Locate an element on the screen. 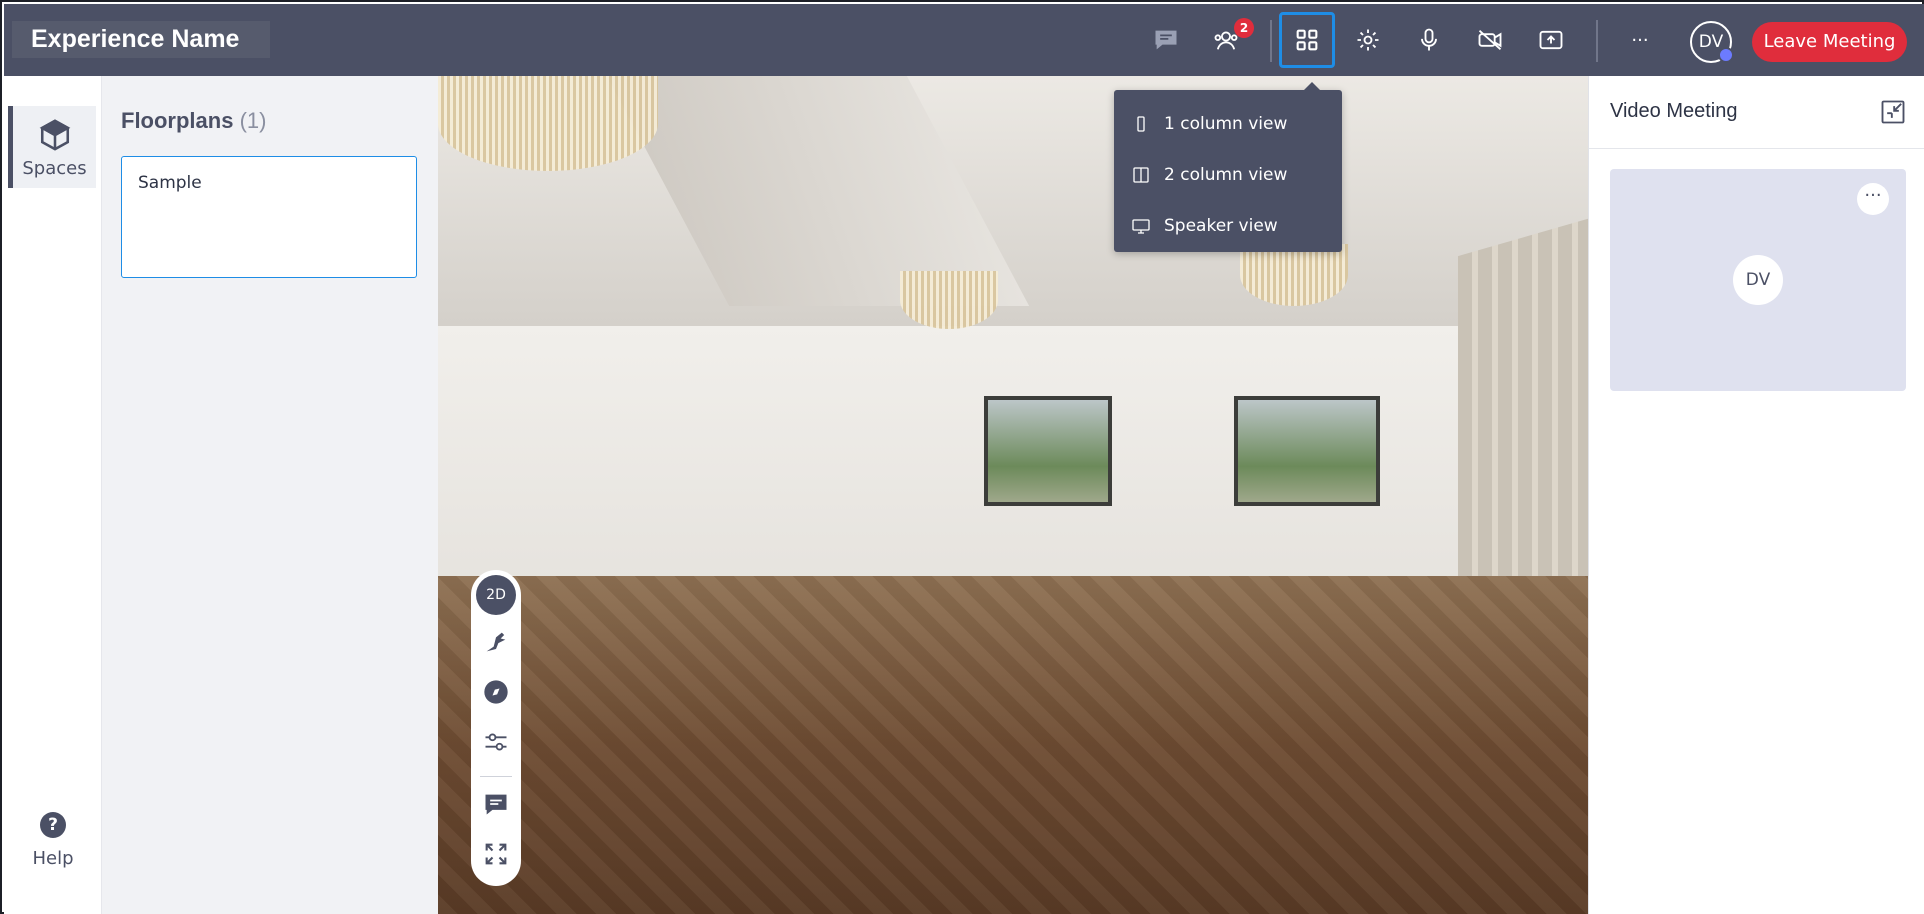 This screenshot has height=914, width=1924. compass-icon is located at coordinates (496, 692).